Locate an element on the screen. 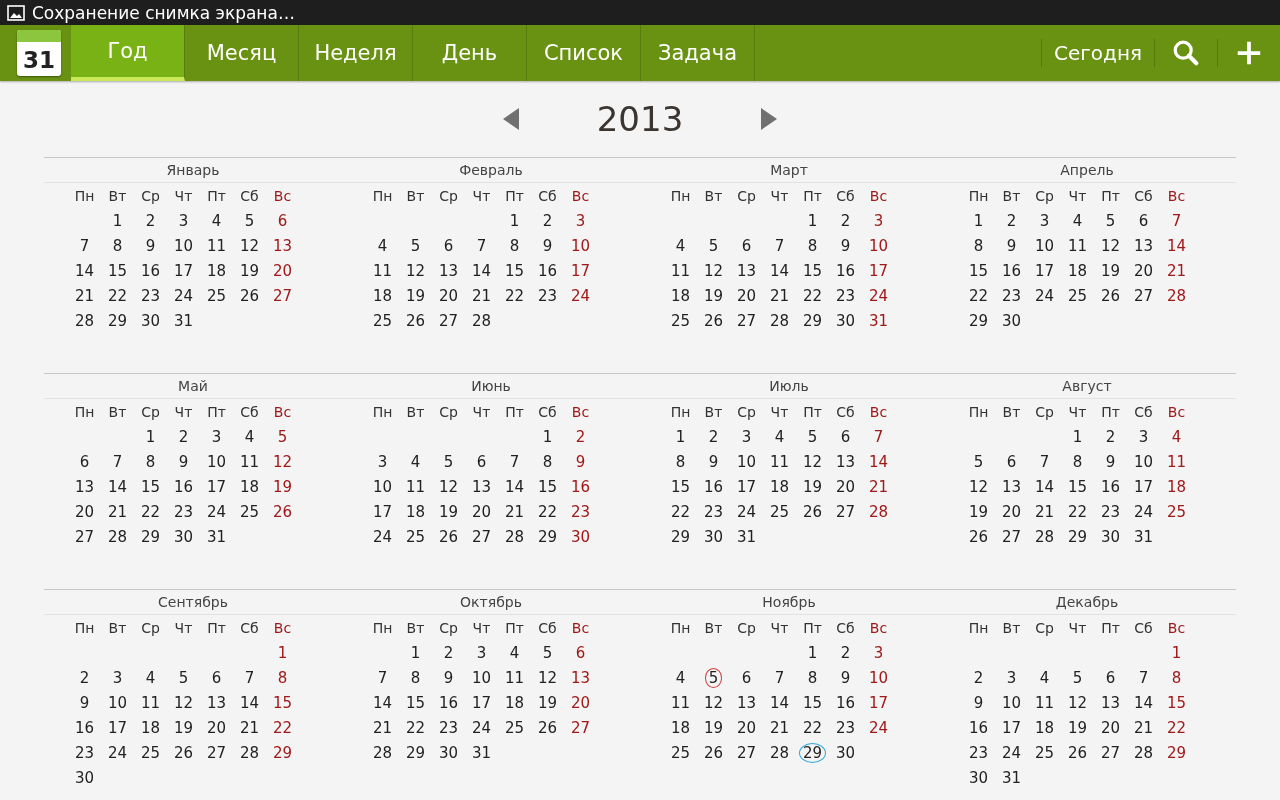 Image resolution: width=1280 pixels, height=800 pixels. month-title: Ноябрь is located at coordinates (789, 602).